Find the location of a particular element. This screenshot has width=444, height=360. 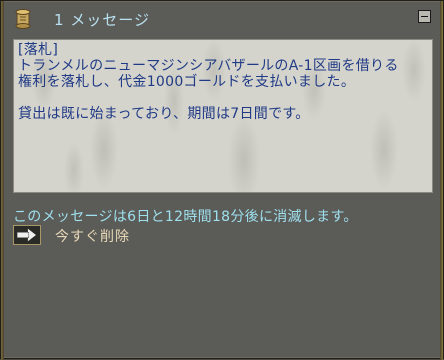

delete-now-label: 今すぐ削除 is located at coordinates (92, 236).